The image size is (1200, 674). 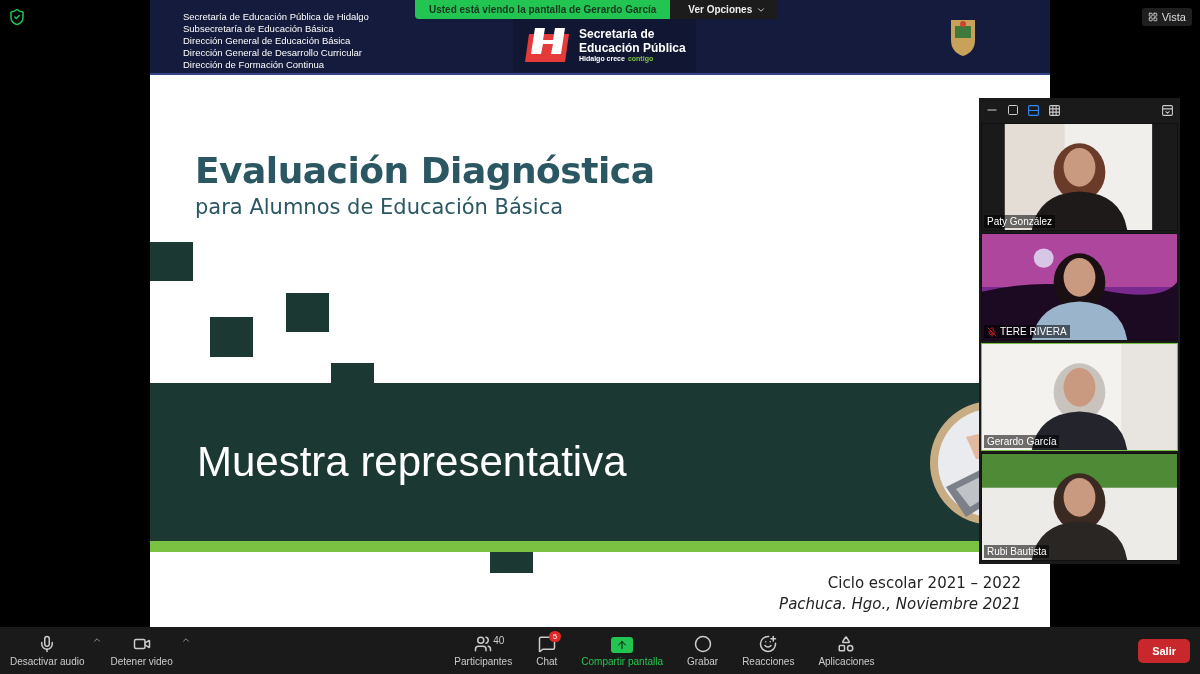 I want to click on participant-name: TERE RIVERA, so click(x=1027, y=331).